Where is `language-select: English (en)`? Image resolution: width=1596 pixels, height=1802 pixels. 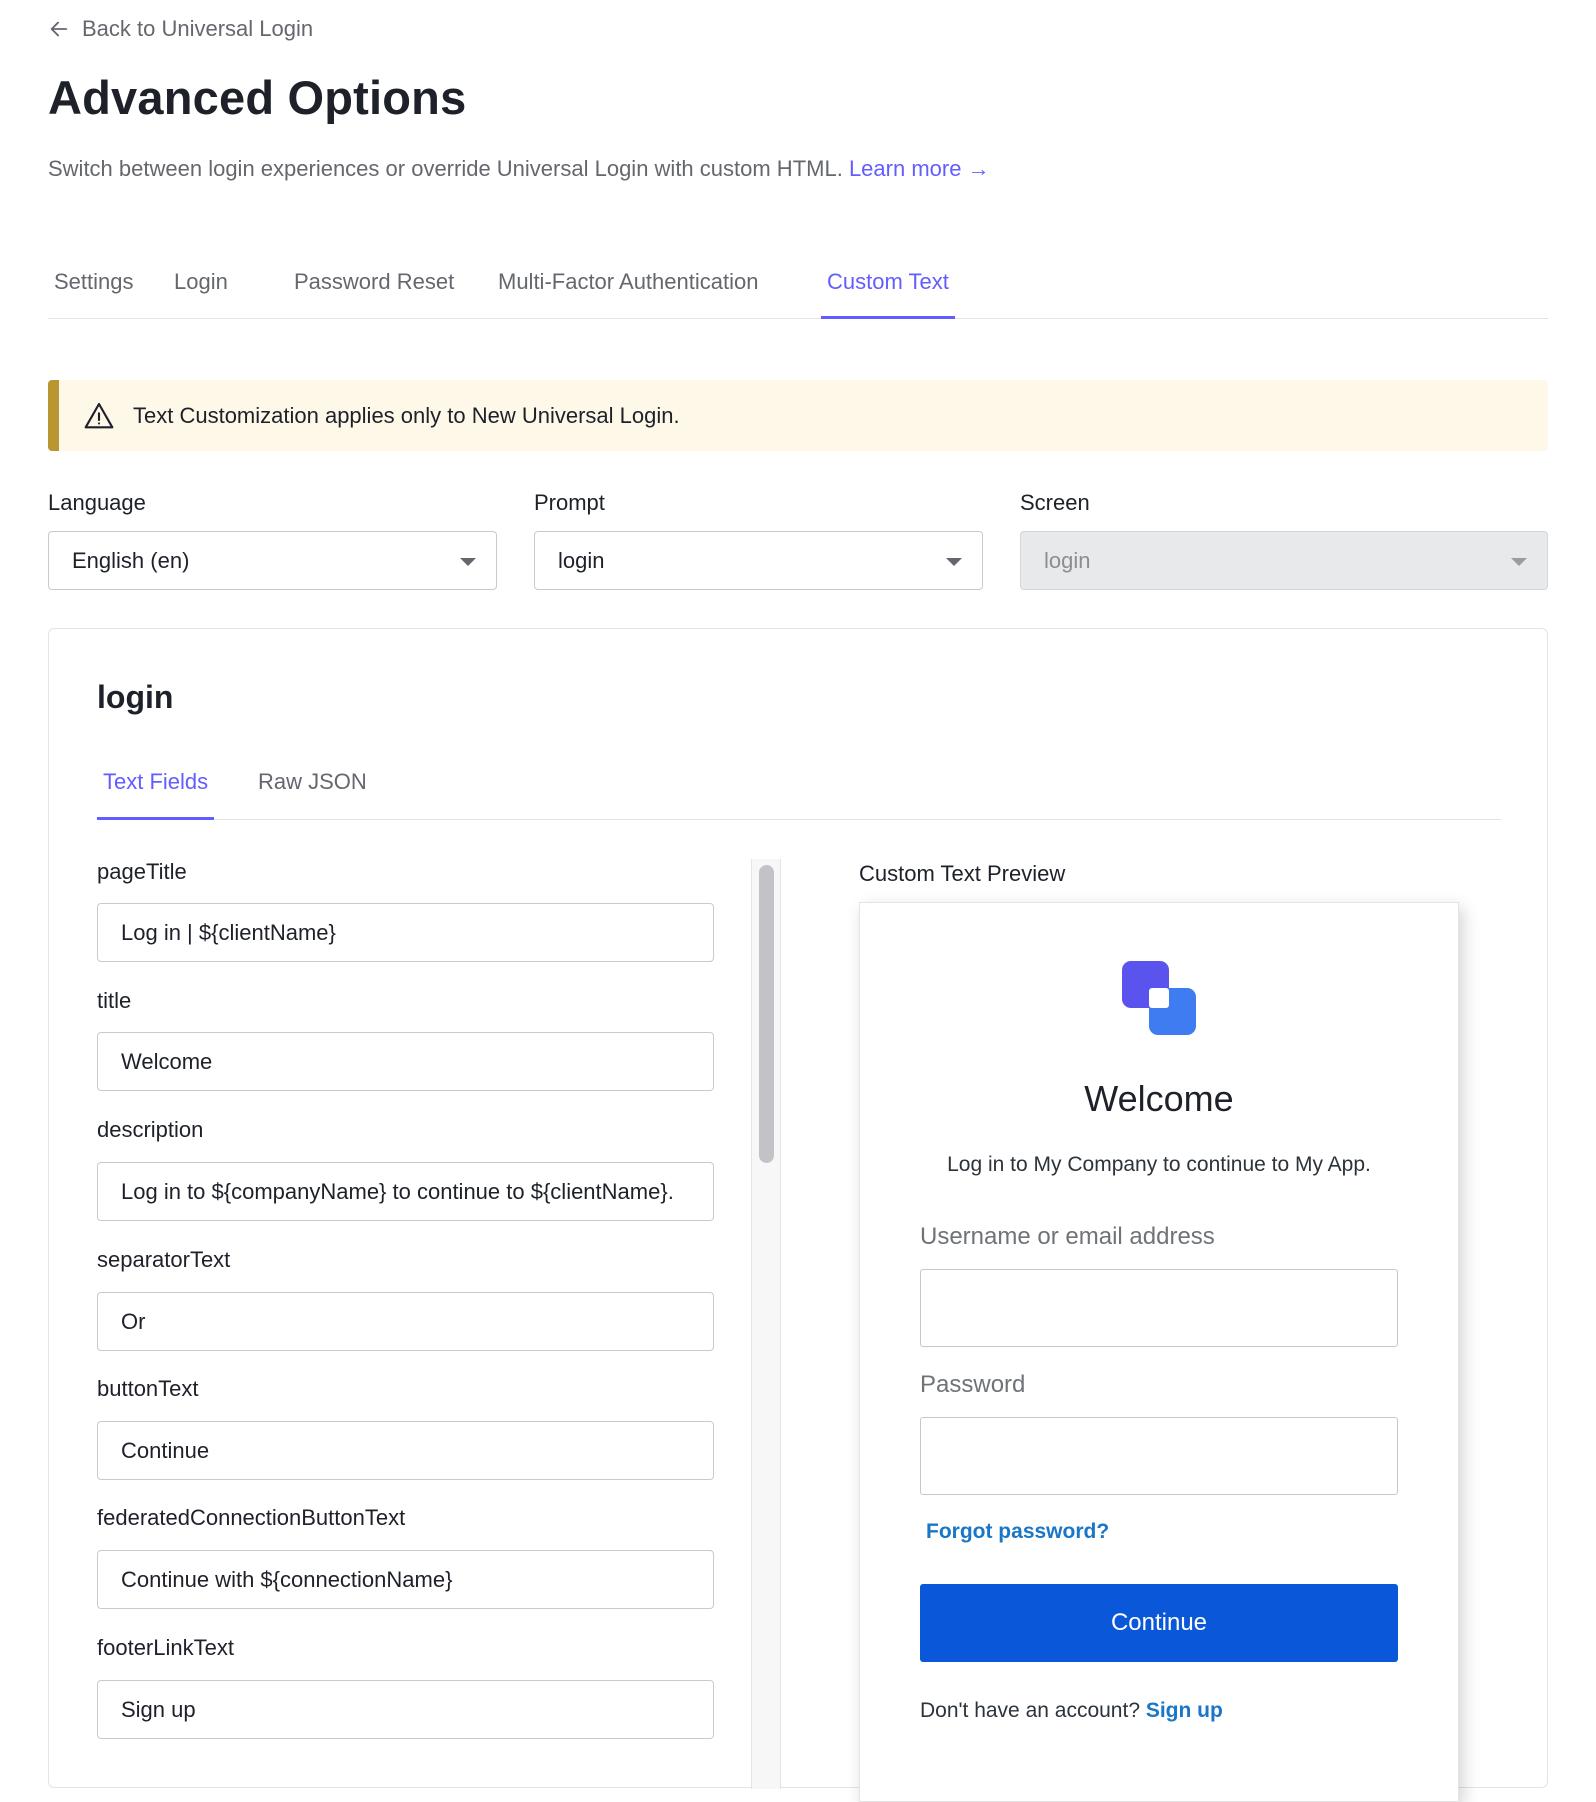
language-select: English (en) is located at coordinates (272, 560).